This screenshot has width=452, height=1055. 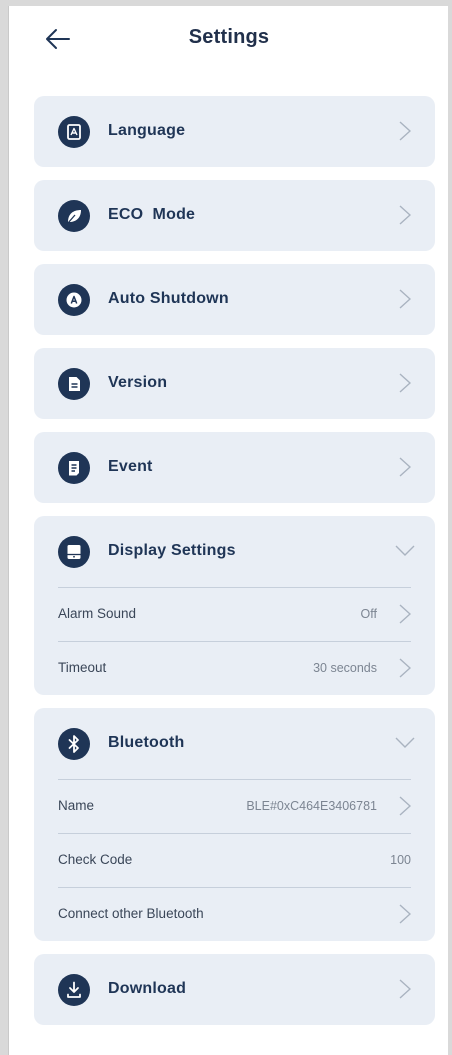 I want to click on download-label: Download, so click(x=147, y=988).